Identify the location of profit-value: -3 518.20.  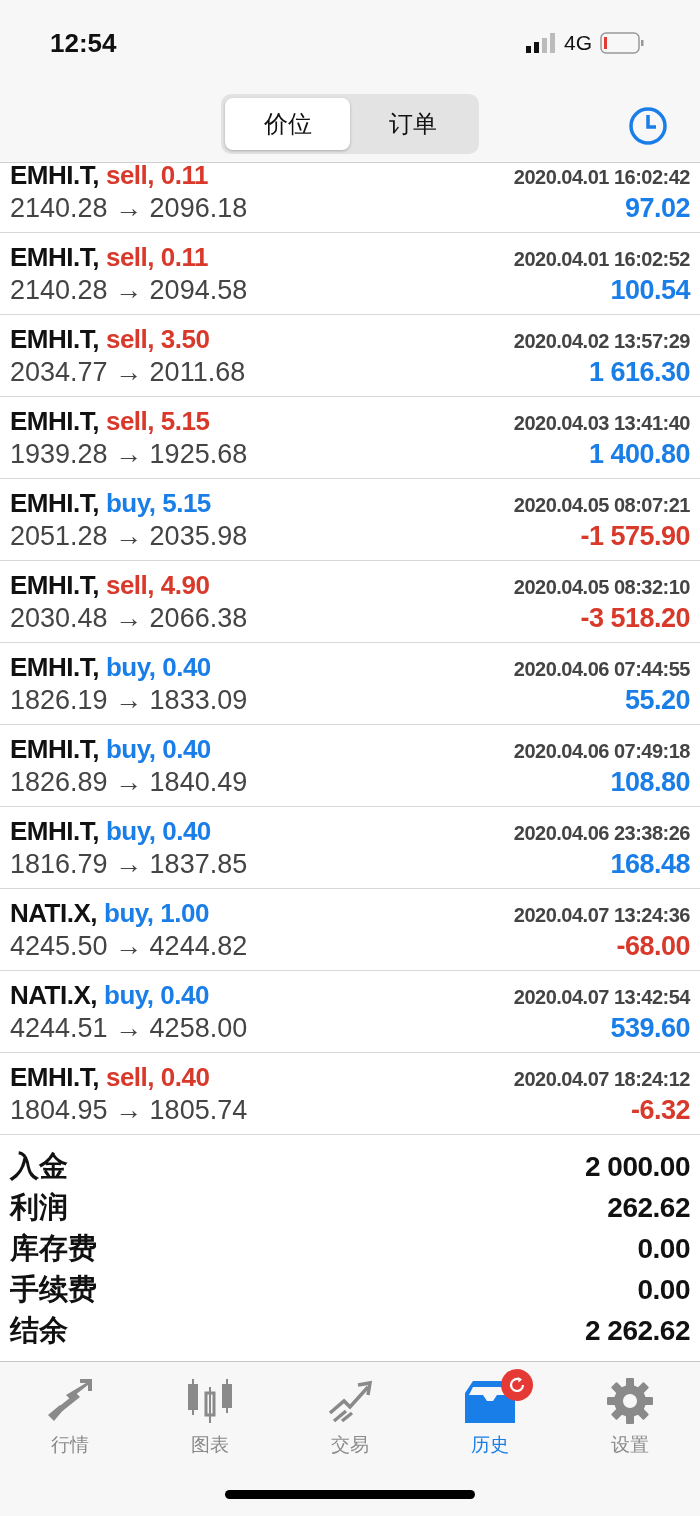
(635, 618).